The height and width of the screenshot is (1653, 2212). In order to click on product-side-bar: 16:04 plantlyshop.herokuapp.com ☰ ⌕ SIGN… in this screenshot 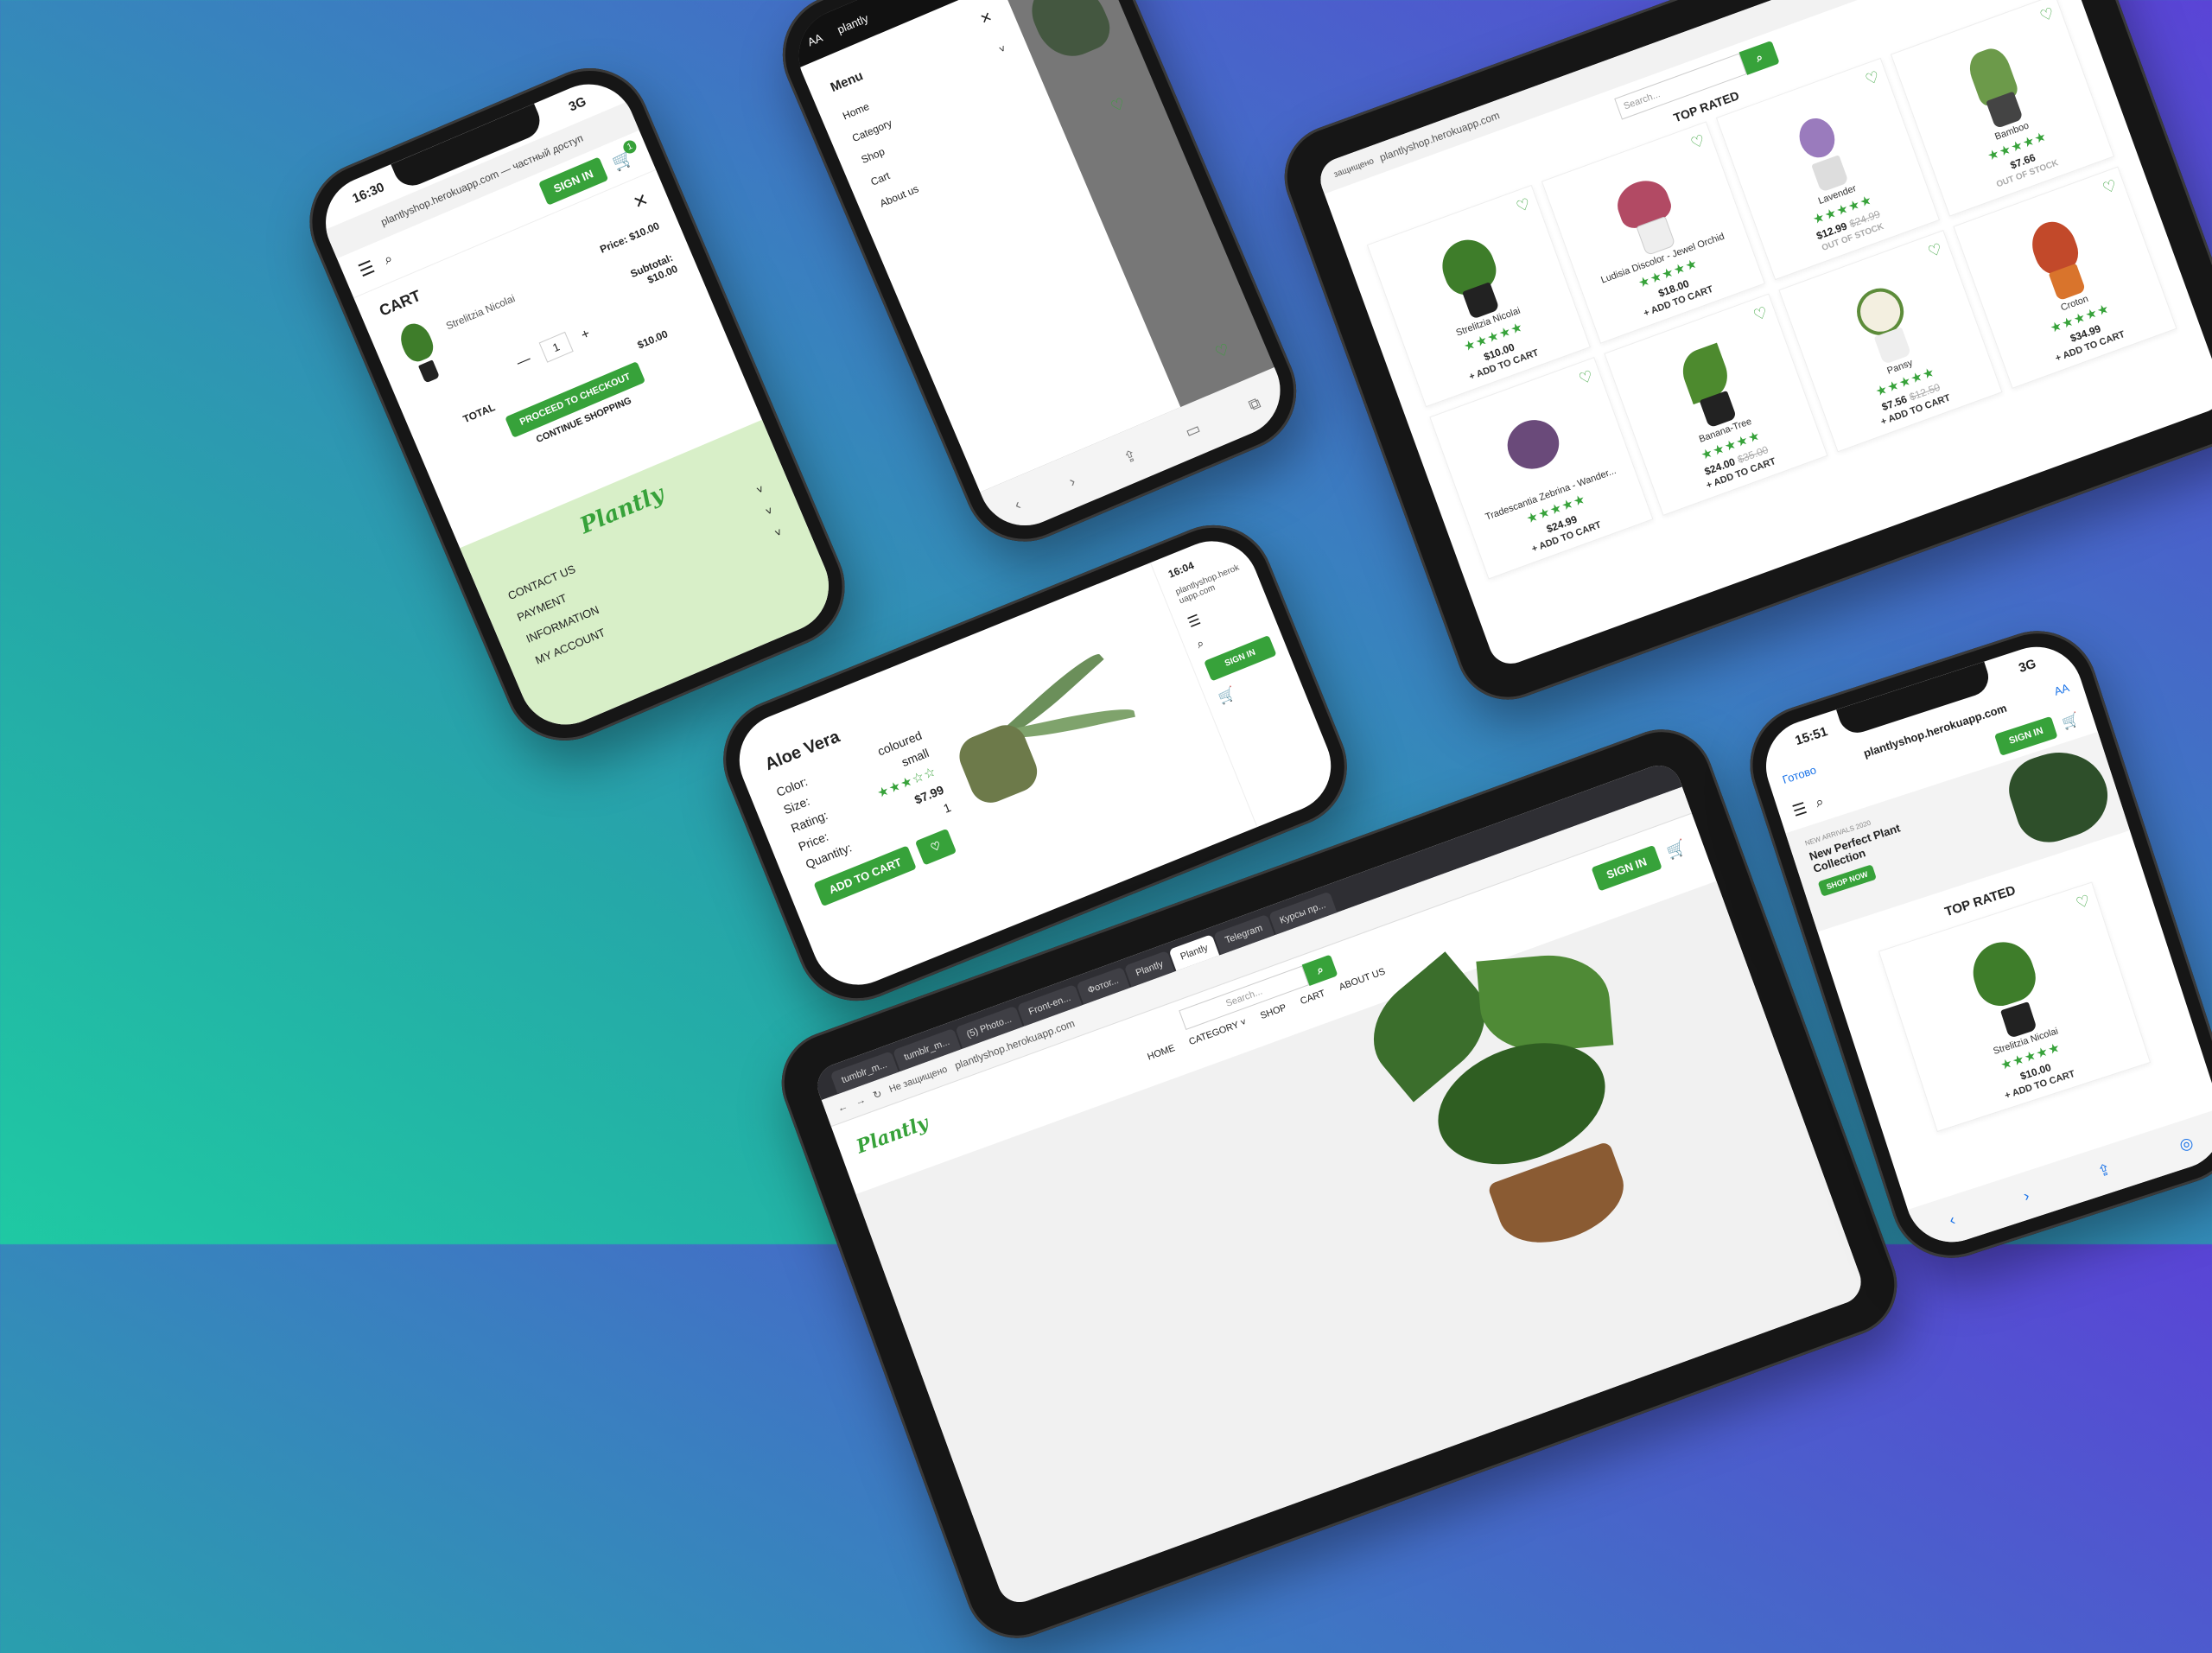, I will do `click(1247, 677)`.